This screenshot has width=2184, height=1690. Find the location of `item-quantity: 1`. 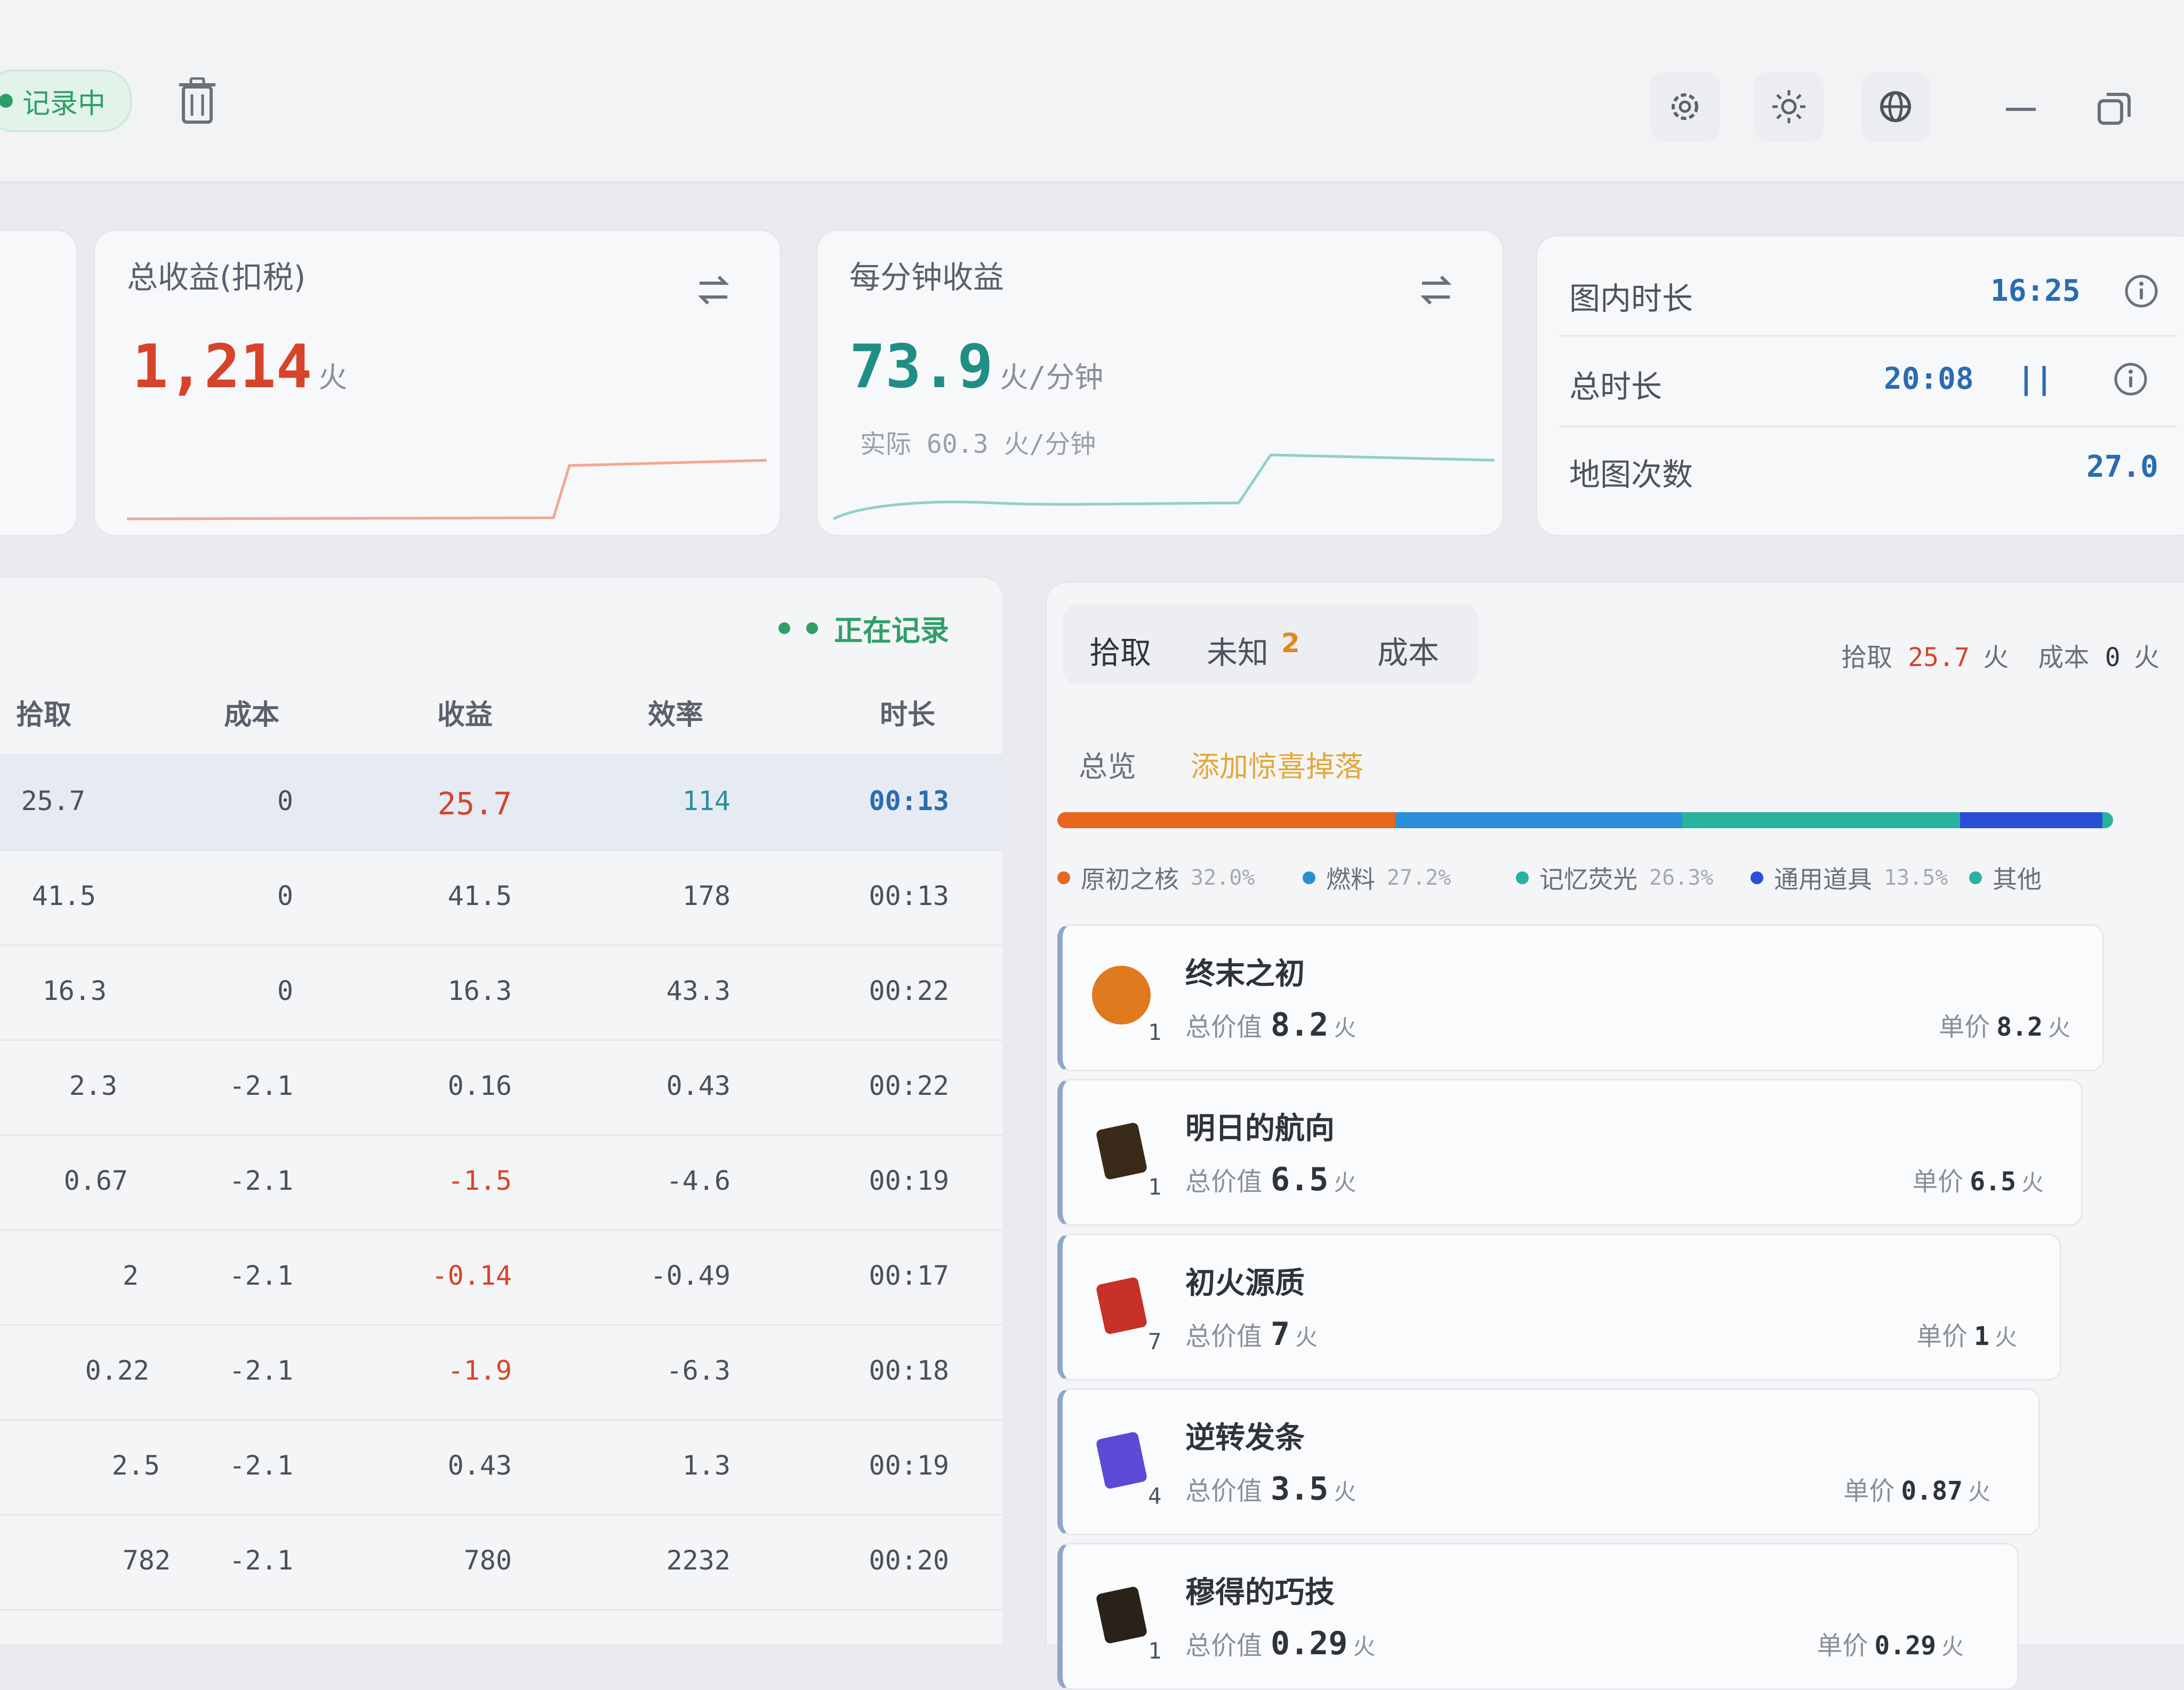

item-quantity: 1 is located at coordinates (1155, 1187).